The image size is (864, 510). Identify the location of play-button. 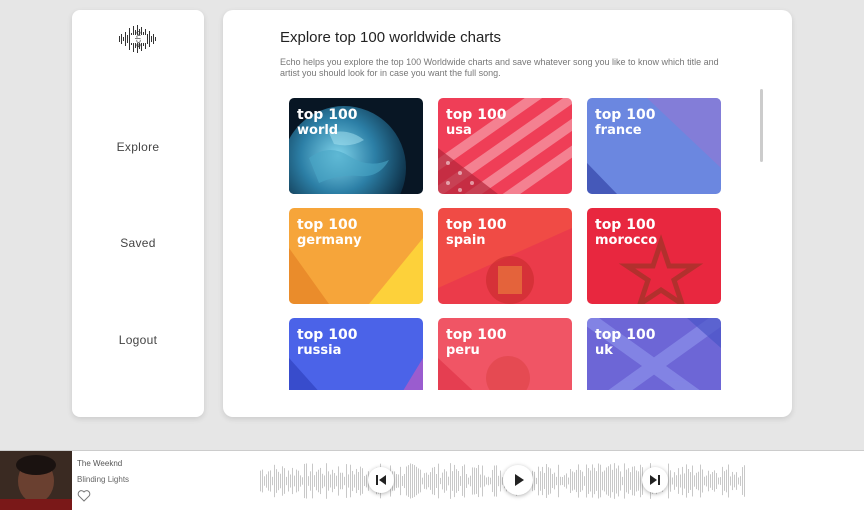
(518, 480).